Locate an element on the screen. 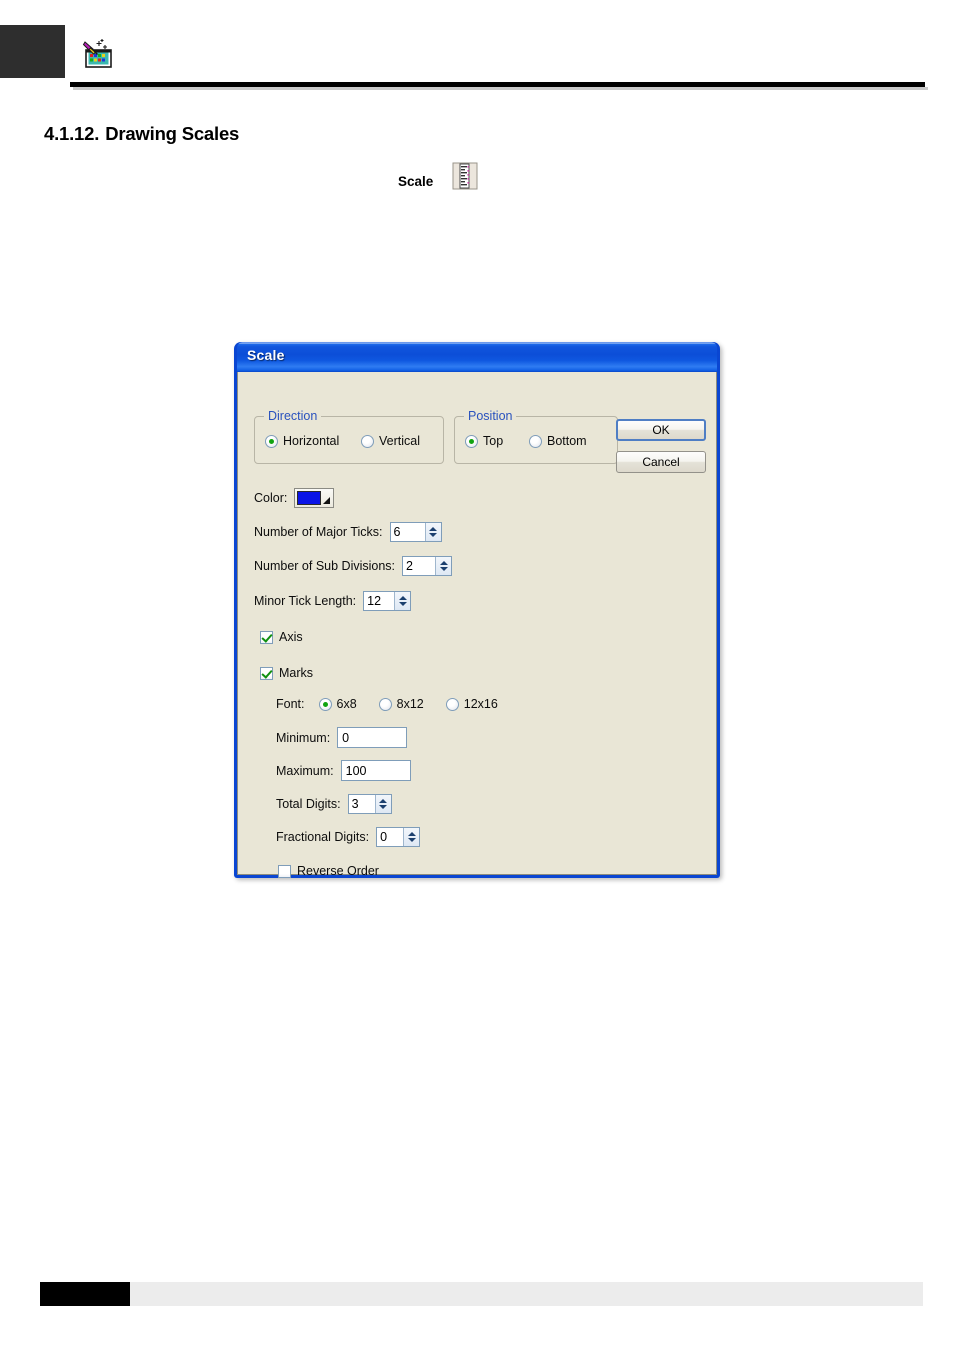 The height and width of the screenshot is (1350, 954). color-label: Color: is located at coordinates (271, 498).